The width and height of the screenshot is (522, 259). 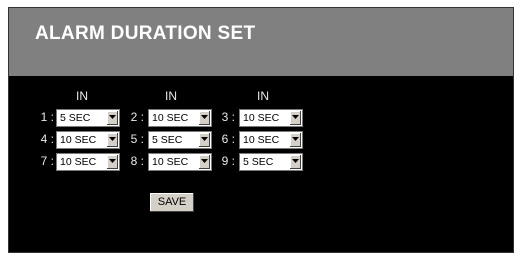 What do you see at coordinates (47, 117) in the screenshot?
I see `alarm-label-1: 1 :` at bounding box center [47, 117].